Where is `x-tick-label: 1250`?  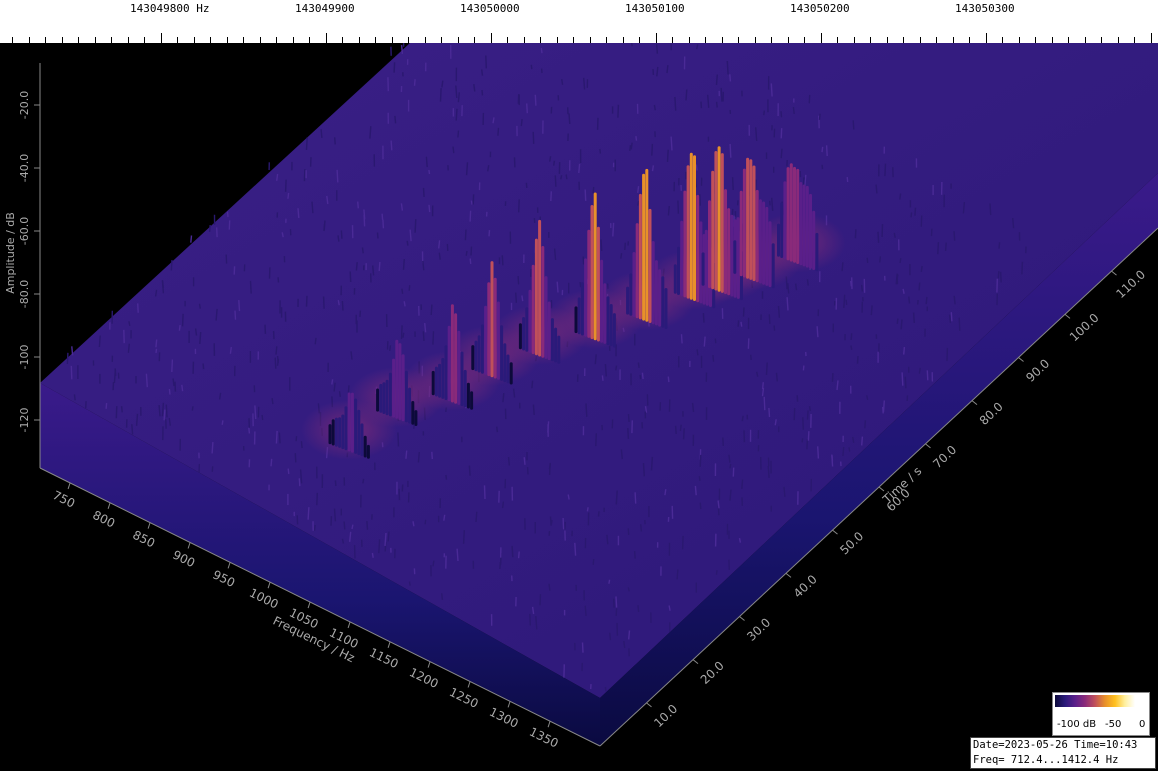 x-tick-label: 1250 is located at coordinates (464, 698).